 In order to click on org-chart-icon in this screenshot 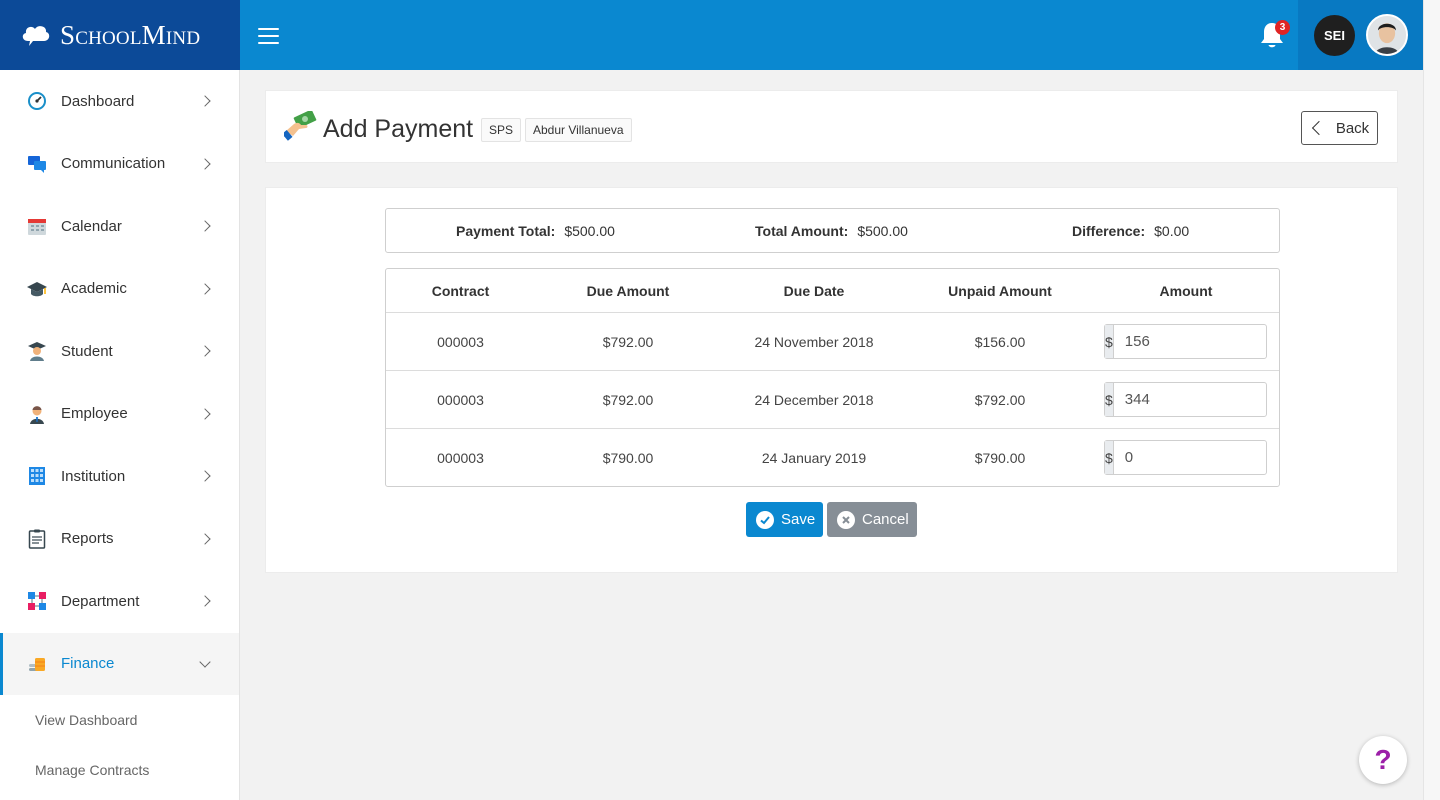, I will do `click(37, 601)`.